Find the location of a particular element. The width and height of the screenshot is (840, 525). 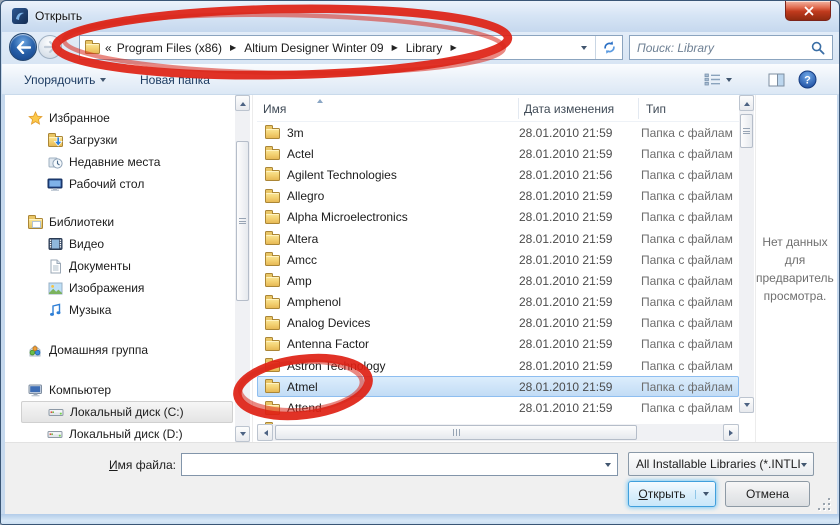

sidebar-item: Документы is located at coordinates (120, 266).